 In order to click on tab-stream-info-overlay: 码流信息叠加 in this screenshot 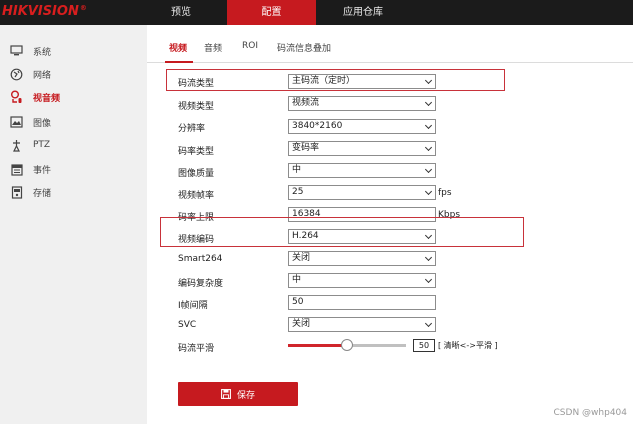, I will do `click(304, 47)`.